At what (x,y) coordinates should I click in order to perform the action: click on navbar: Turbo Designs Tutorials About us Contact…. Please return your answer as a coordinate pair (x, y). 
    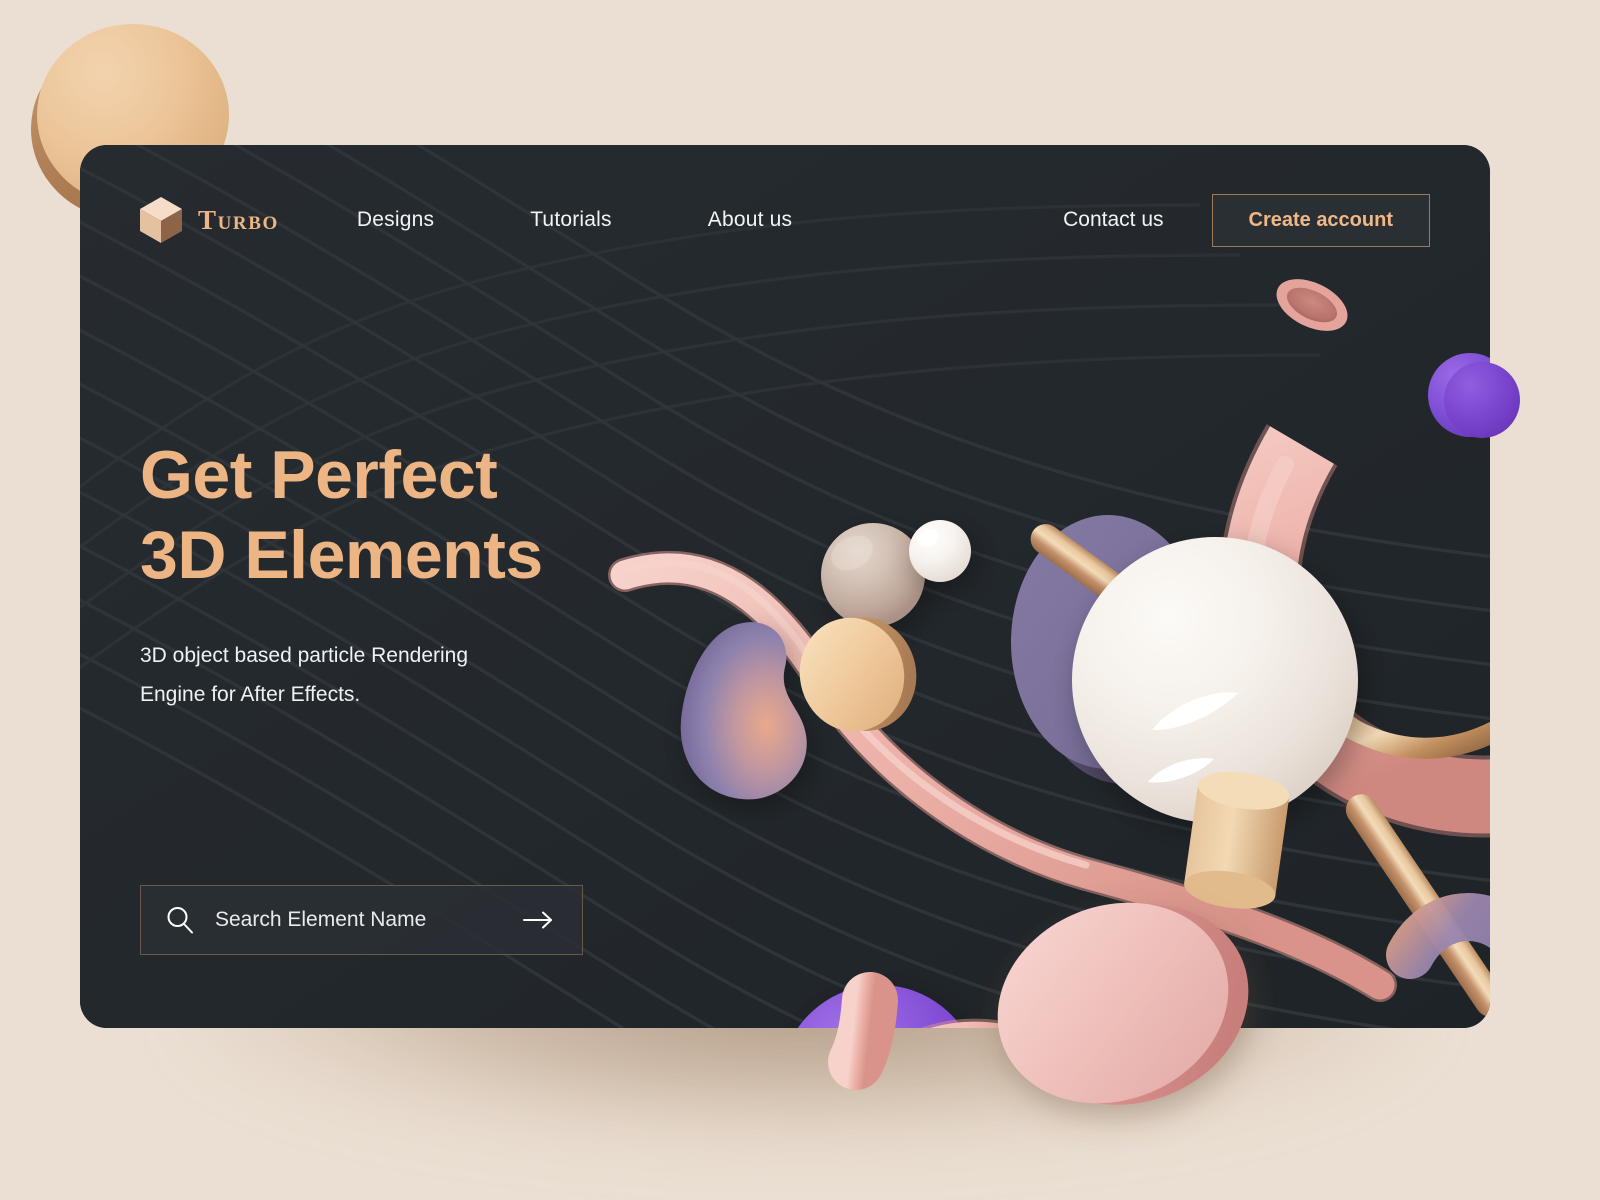
    Looking at the image, I should click on (785, 220).